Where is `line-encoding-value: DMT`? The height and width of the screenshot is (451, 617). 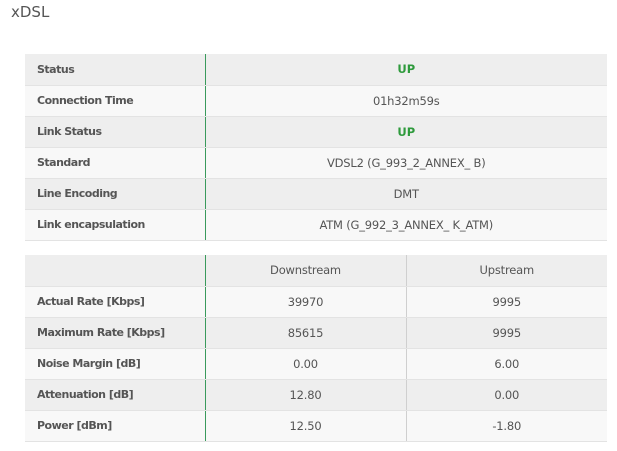
line-encoding-value: DMT is located at coordinates (406, 194).